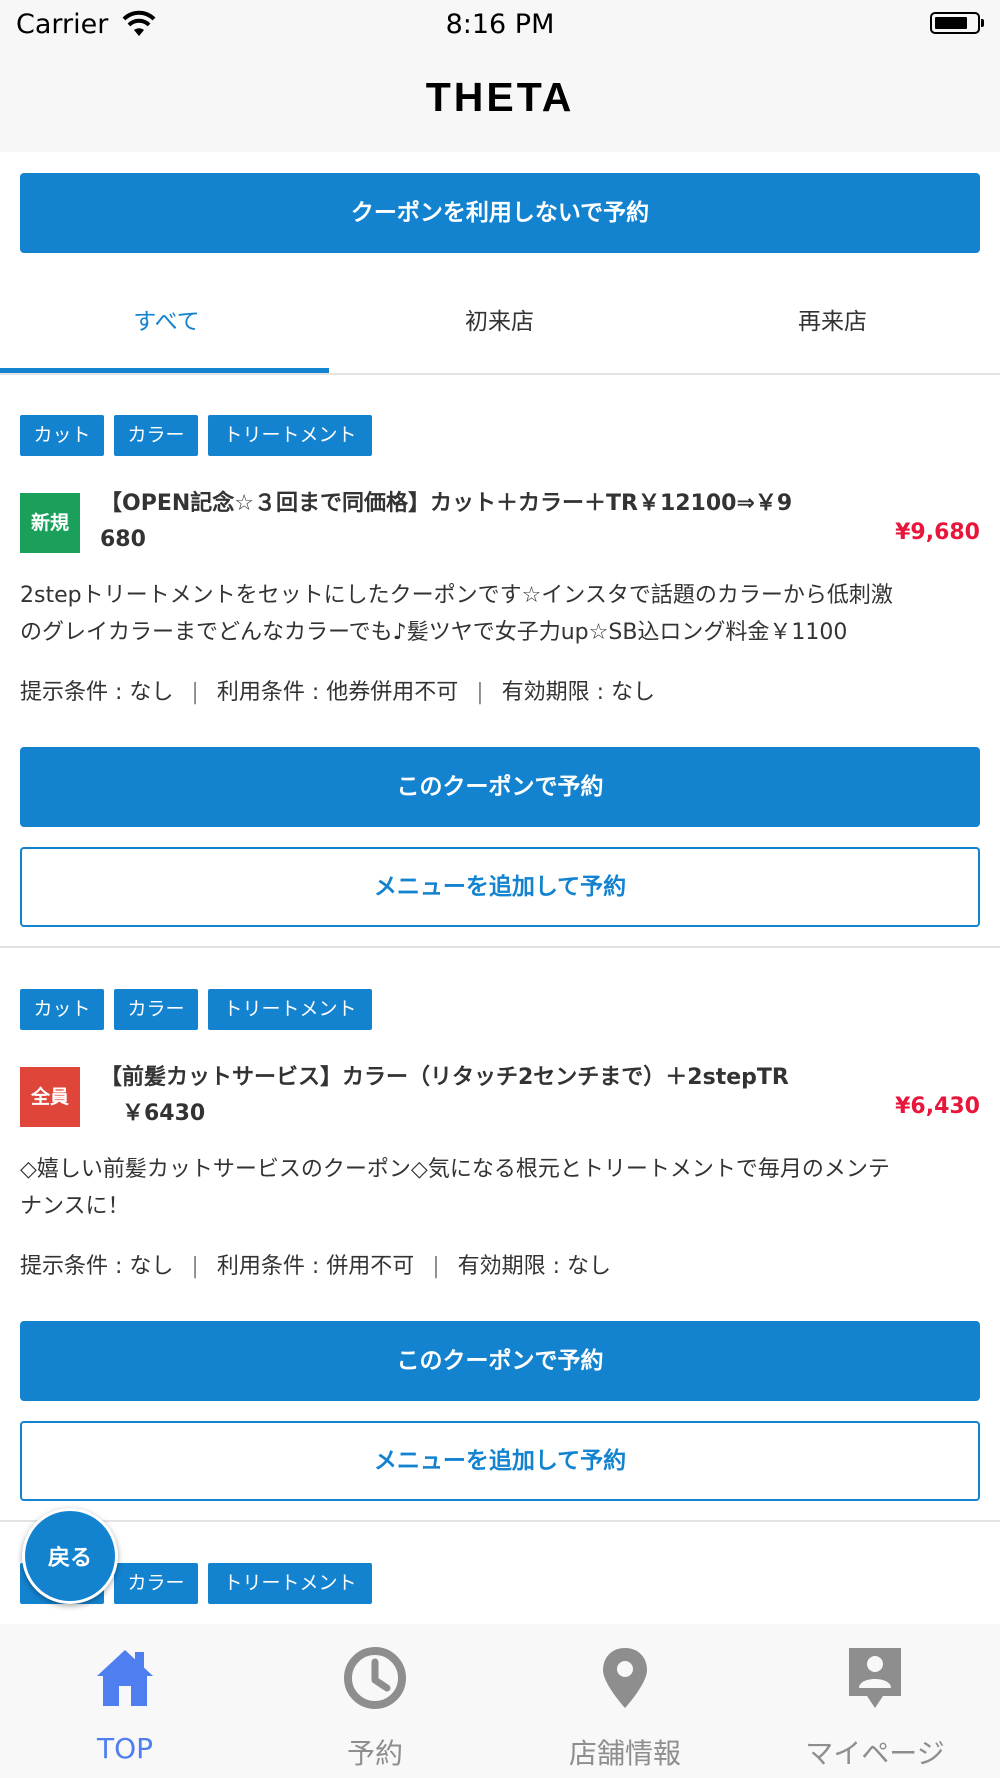  What do you see at coordinates (70, 1556) in the screenshot?
I see `back-button: 戻る` at bounding box center [70, 1556].